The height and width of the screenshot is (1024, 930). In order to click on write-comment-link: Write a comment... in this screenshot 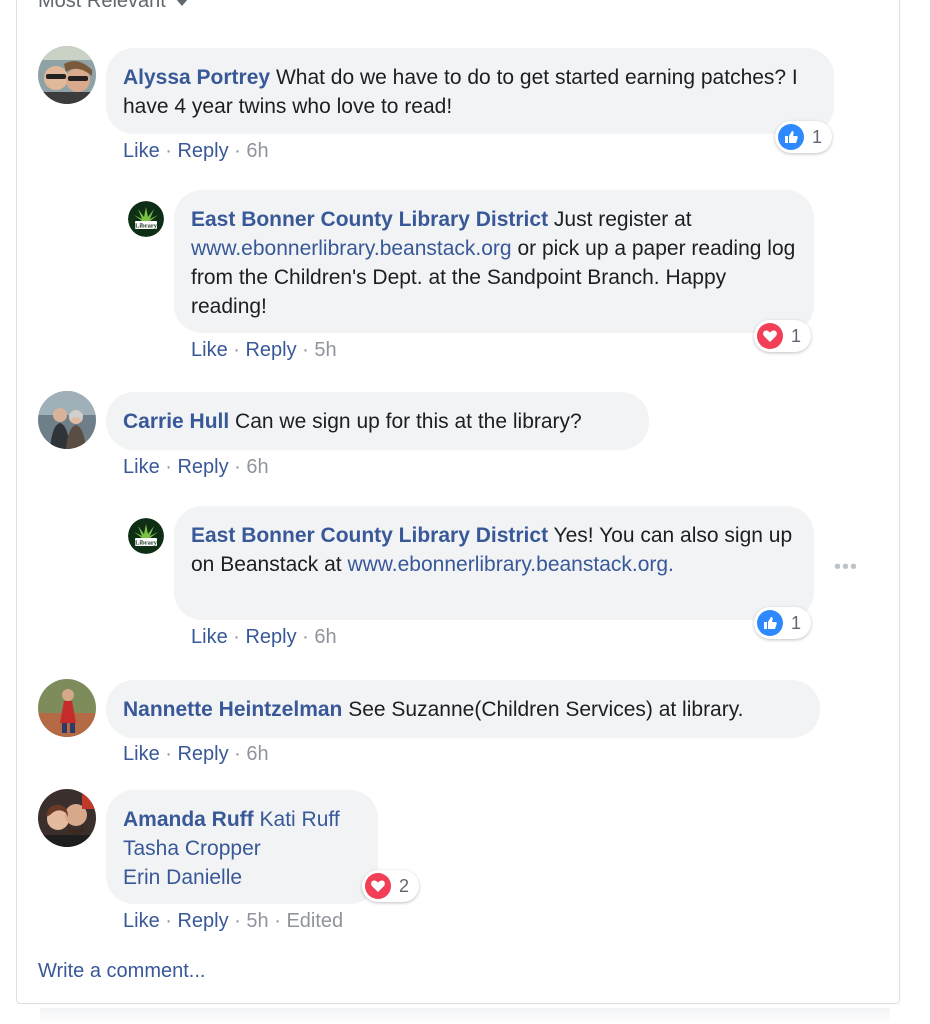, I will do `click(121, 971)`.